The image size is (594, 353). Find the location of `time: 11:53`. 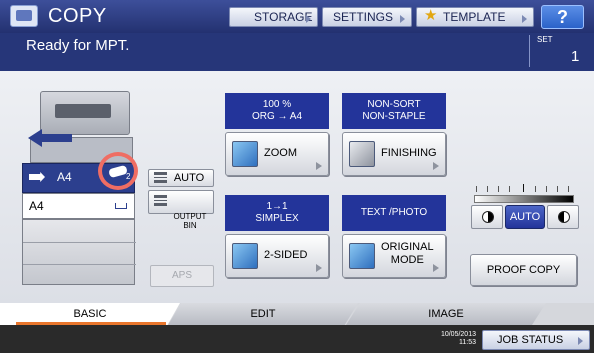

time: 11:53 is located at coordinates (467, 342).